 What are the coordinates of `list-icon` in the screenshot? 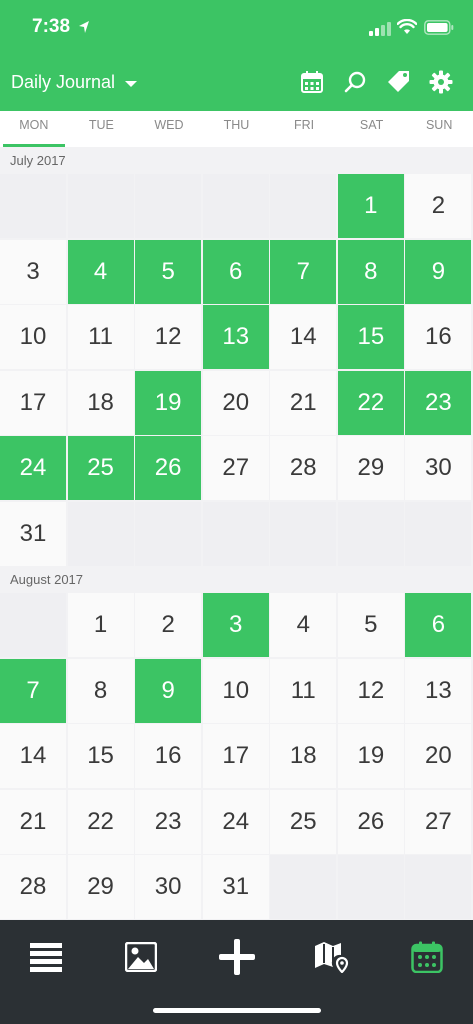 It's located at (46, 957).